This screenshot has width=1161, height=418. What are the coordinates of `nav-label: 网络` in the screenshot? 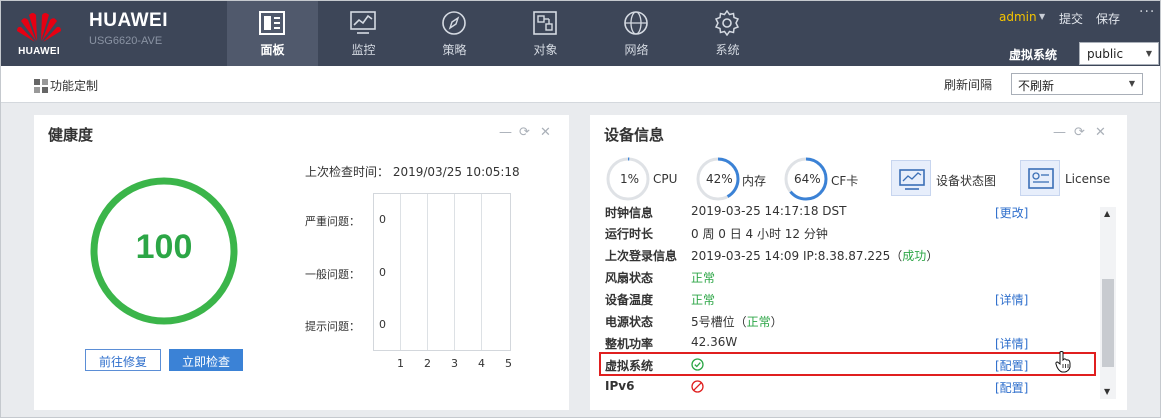 It's located at (636, 50).